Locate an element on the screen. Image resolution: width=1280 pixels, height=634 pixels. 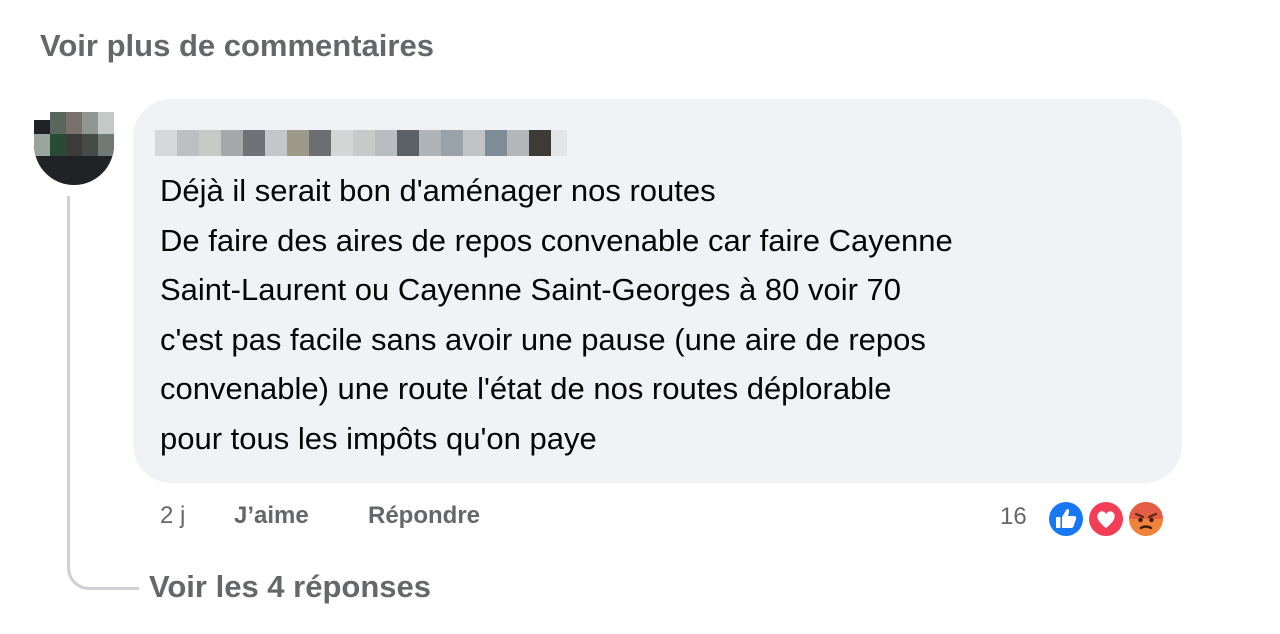
reactions-summary: 16 is located at coordinates (1090, 519).